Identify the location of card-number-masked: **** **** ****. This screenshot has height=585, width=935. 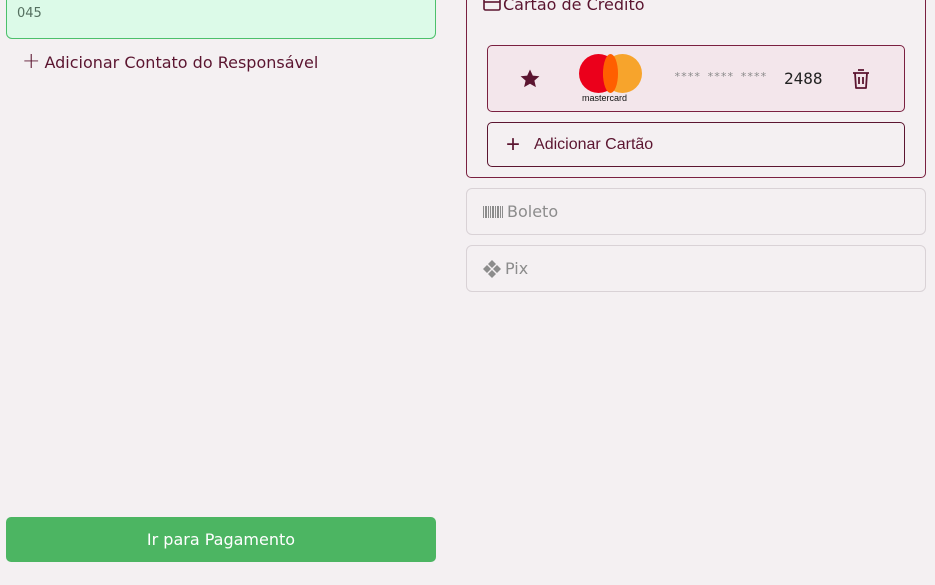
(720, 76).